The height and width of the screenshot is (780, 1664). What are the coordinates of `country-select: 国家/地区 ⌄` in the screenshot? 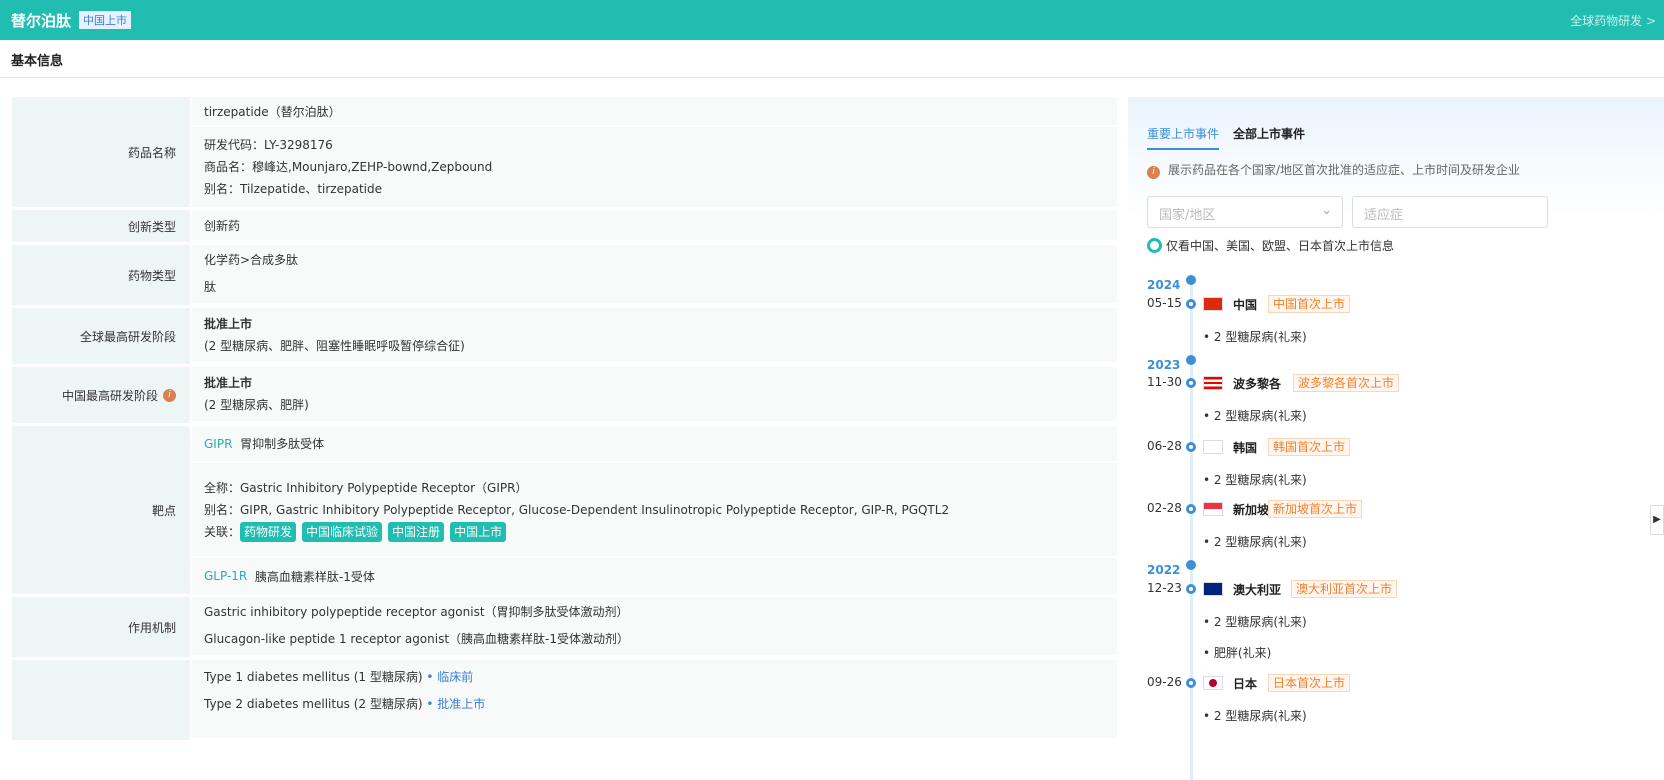 It's located at (1245, 212).